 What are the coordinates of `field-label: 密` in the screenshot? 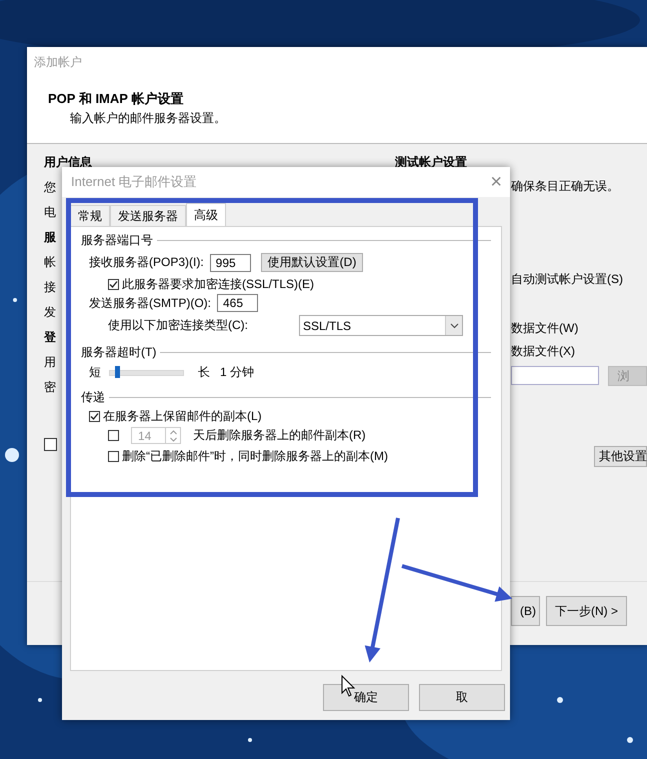 It's located at (50, 387).